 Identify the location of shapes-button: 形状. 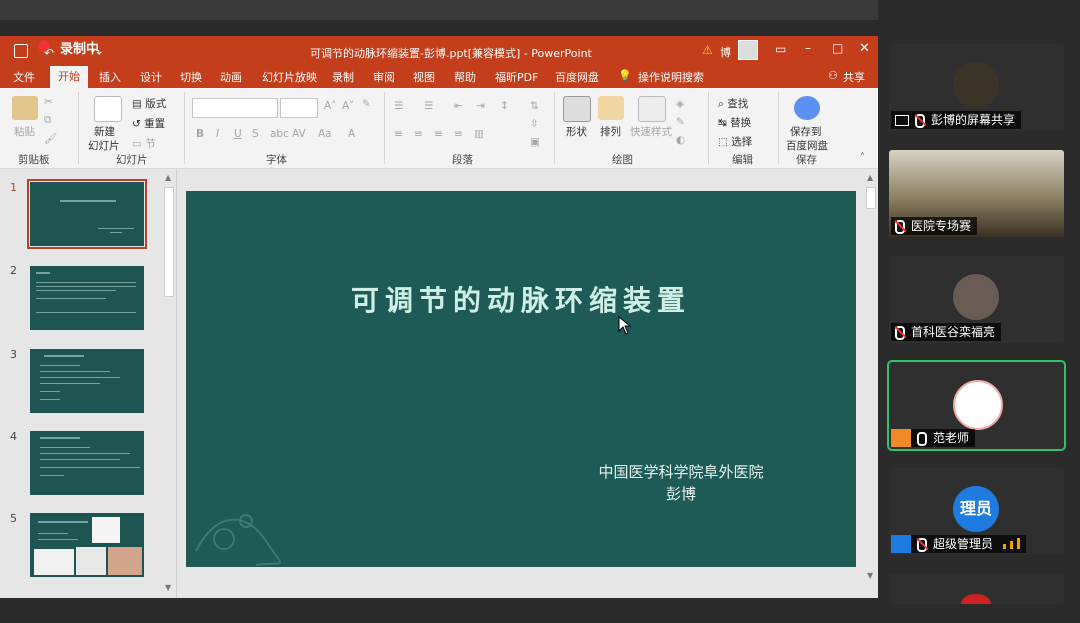
(576, 131).